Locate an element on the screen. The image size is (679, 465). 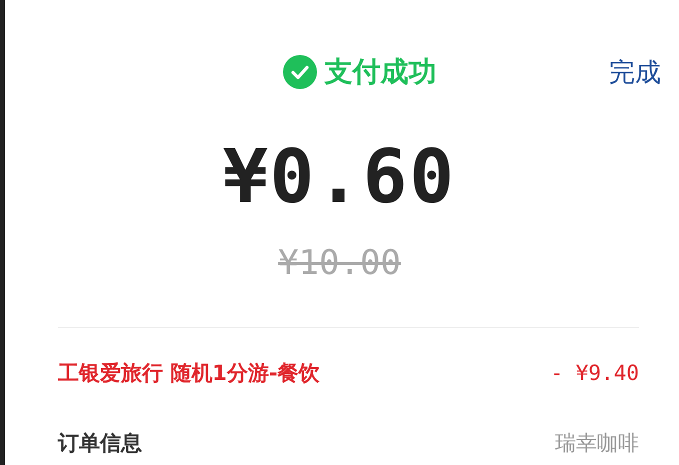
check-icon is located at coordinates (299, 72).